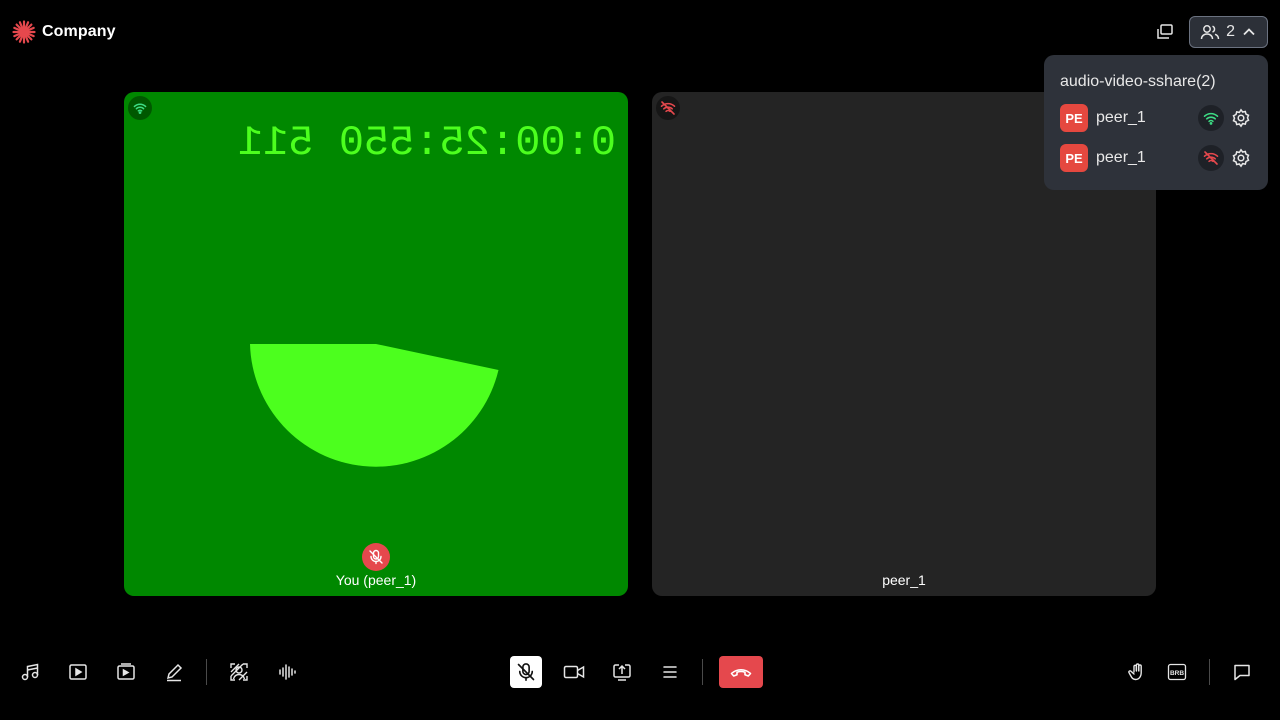 The image size is (1280, 720). I want to click on video-file-icon, so click(126, 671).